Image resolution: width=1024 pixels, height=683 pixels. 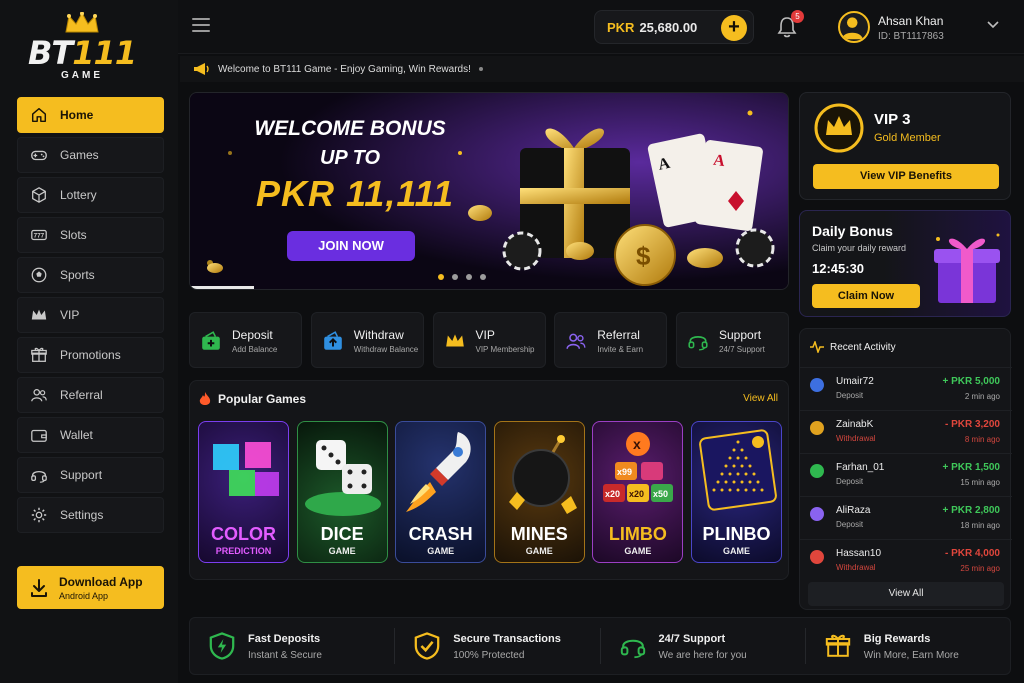 What do you see at coordinates (262, 399) in the screenshot?
I see `popular-games-title: Popular Games` at bounding box center [262, 399].